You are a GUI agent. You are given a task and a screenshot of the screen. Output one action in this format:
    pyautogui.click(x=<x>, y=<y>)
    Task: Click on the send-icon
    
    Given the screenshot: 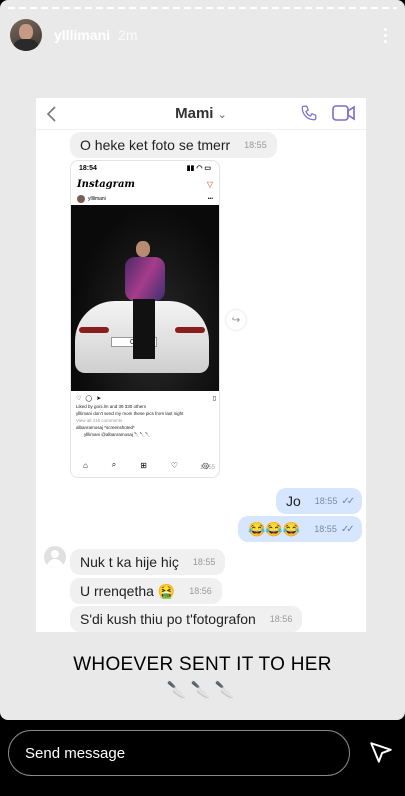 What is the action you would take?
    pyautogui.click(x=381, y=753)
    